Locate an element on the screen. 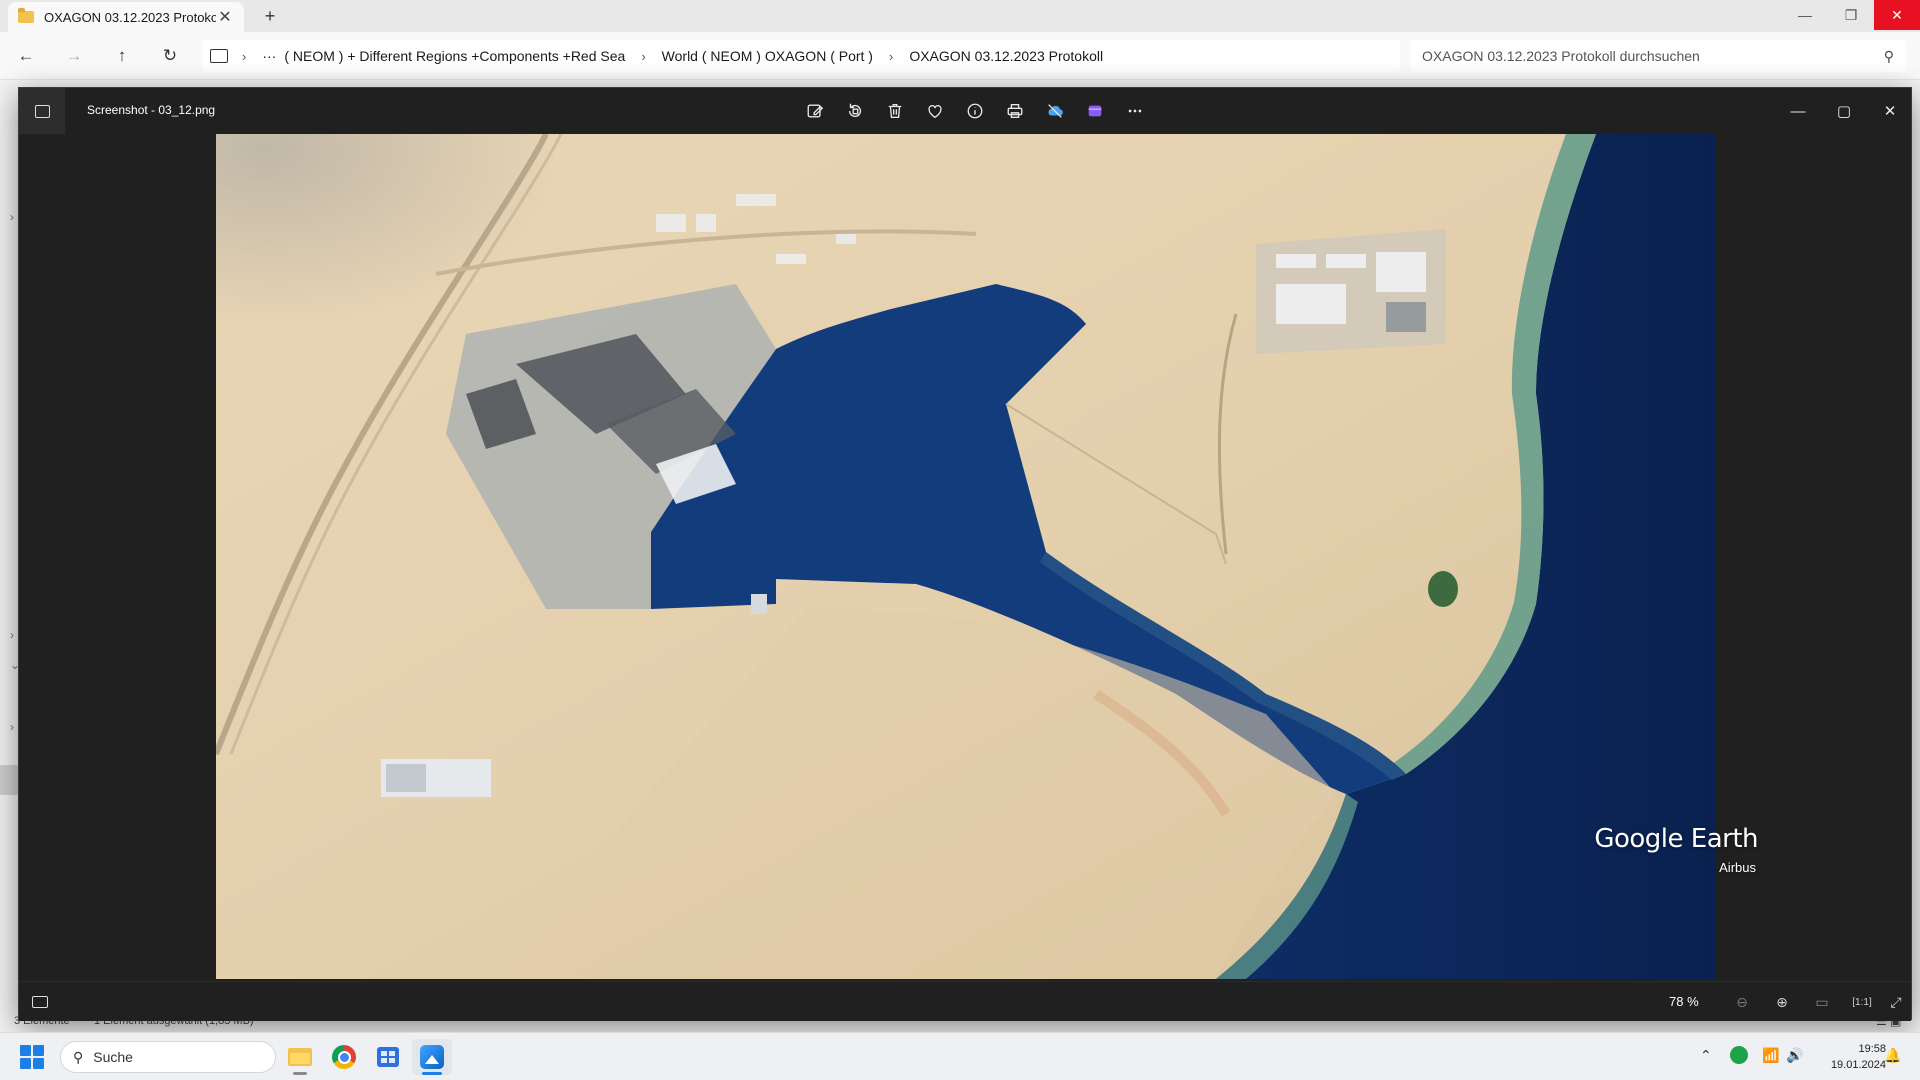 The width and height of the screenshot is (1920, 1080). taskbar-photos is located at coordinates (432, 1057).